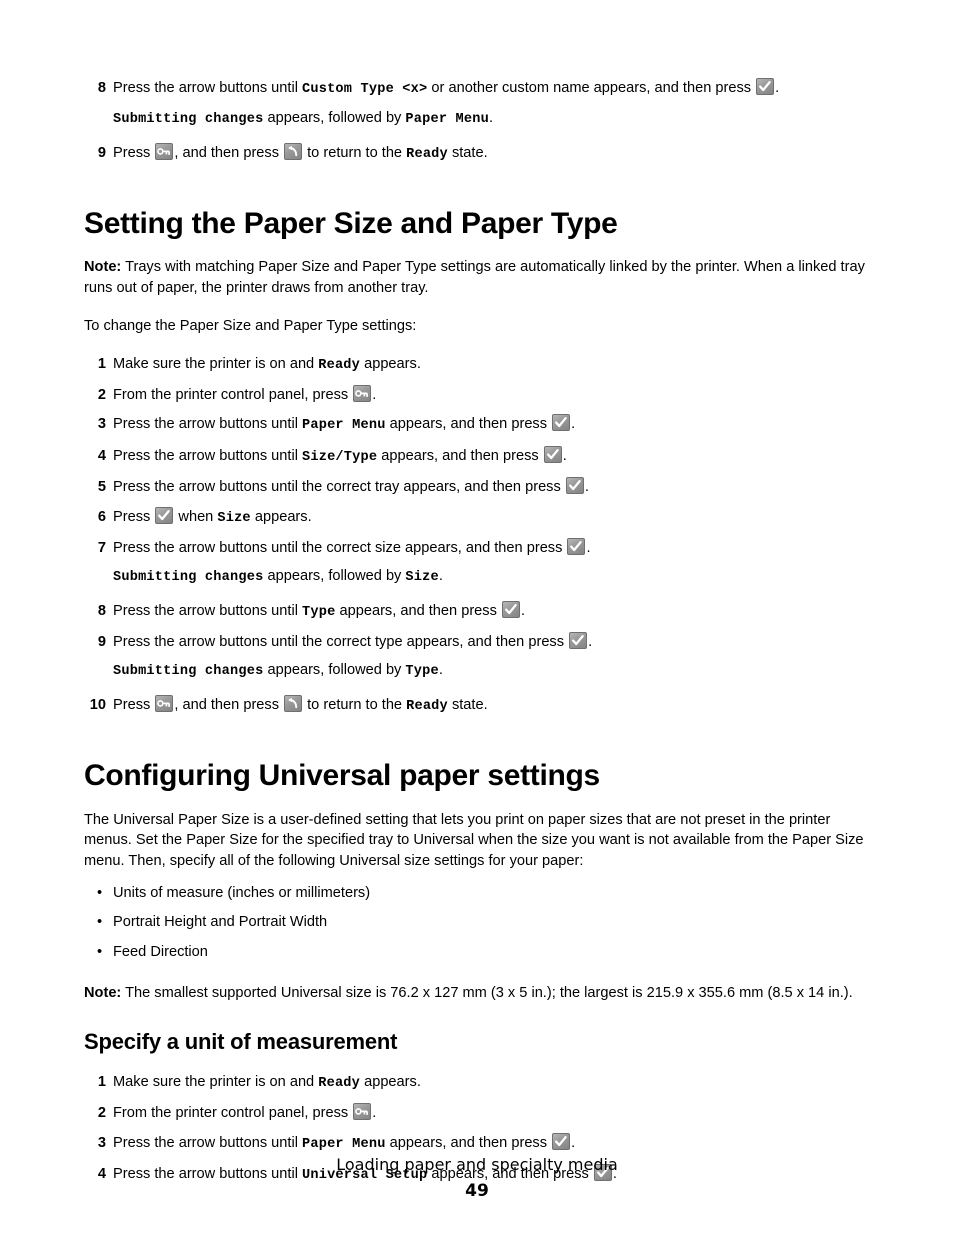  I want to click on section-heading-universal-paper: Configuring Universal paper settings, so click(342, 775).